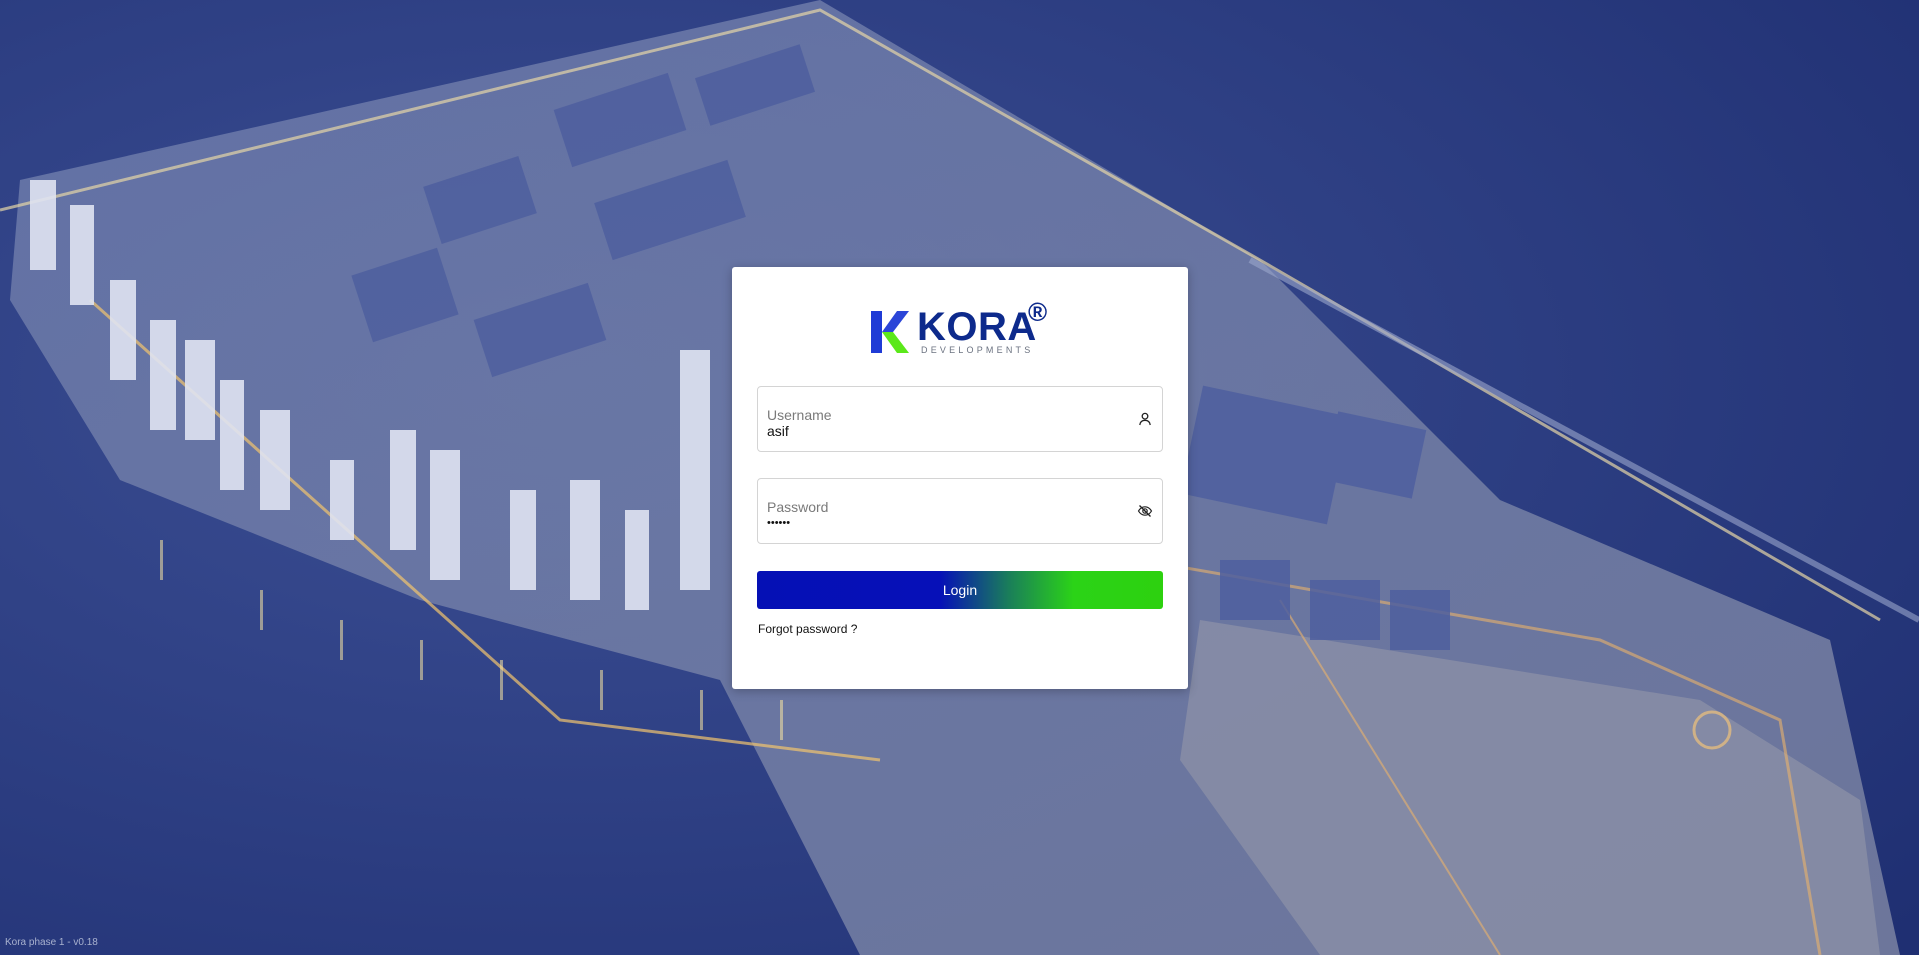 The image size is (1919, 955). I want to click on forgot-password-link: Forgot password ?, so click(807, 629).